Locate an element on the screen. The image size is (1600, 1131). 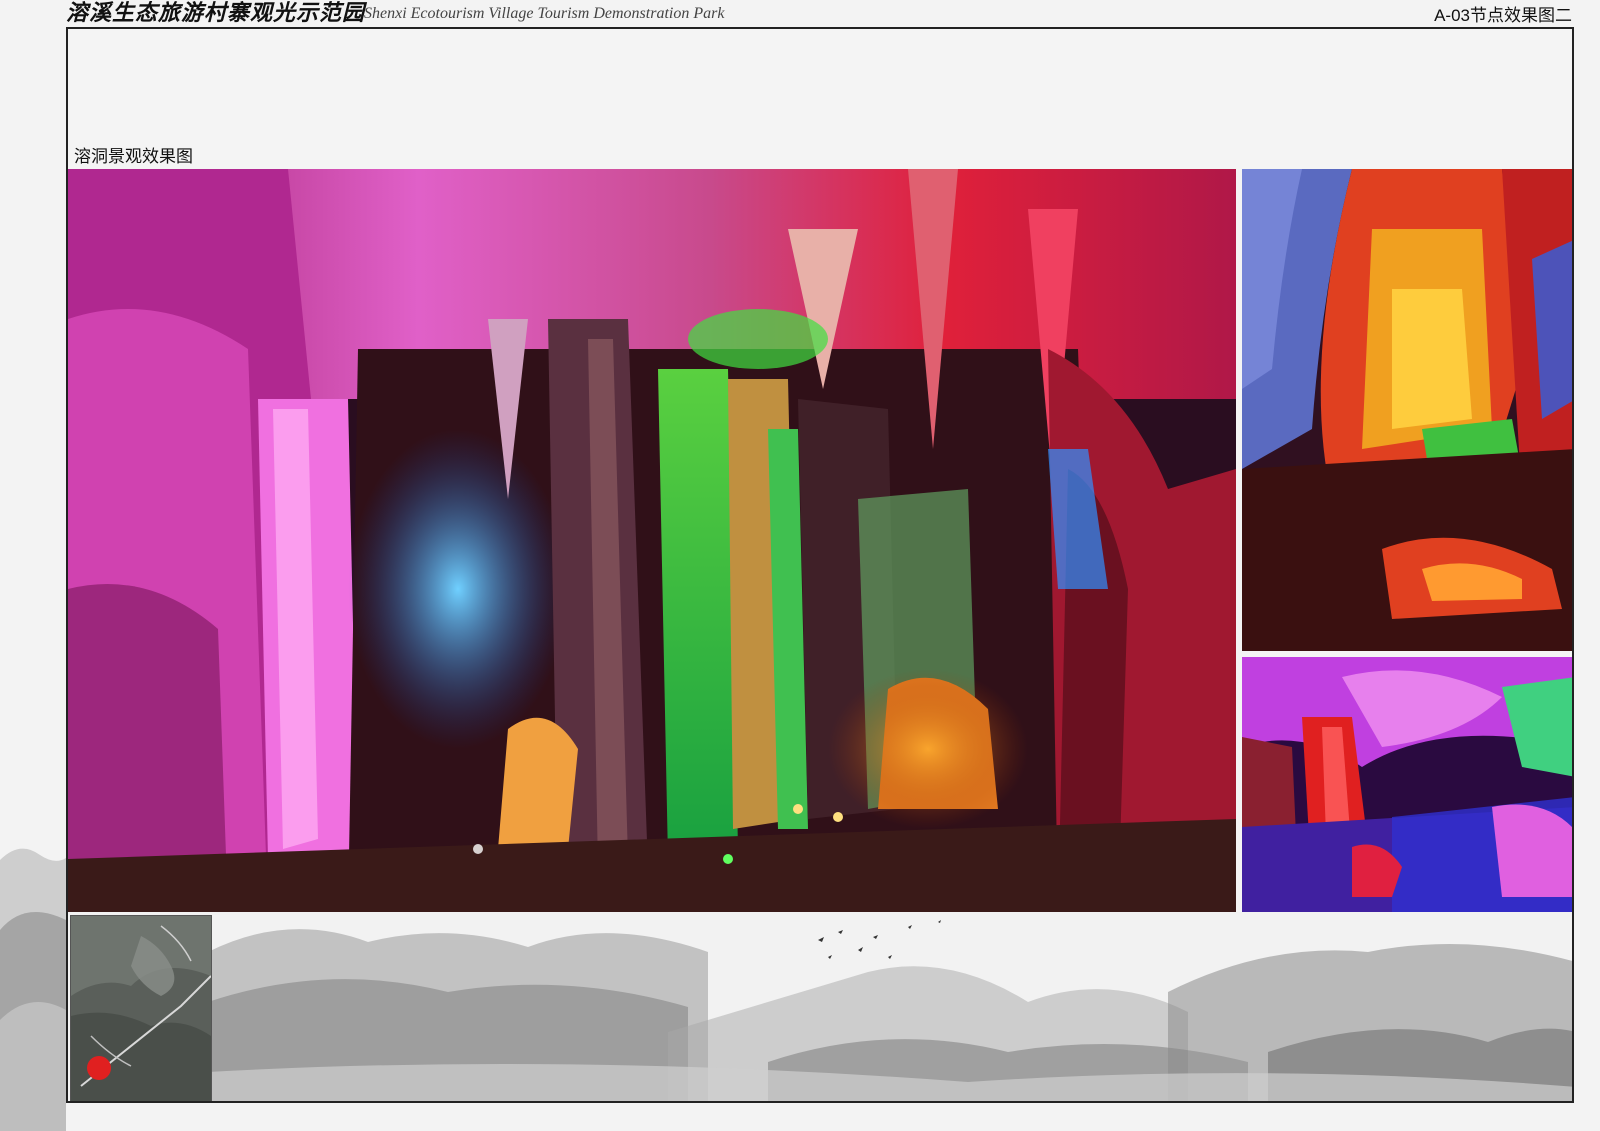
project-title-cn: 溶溪生态旅游村寨观光示范园 is located at coordinates (216, 13).